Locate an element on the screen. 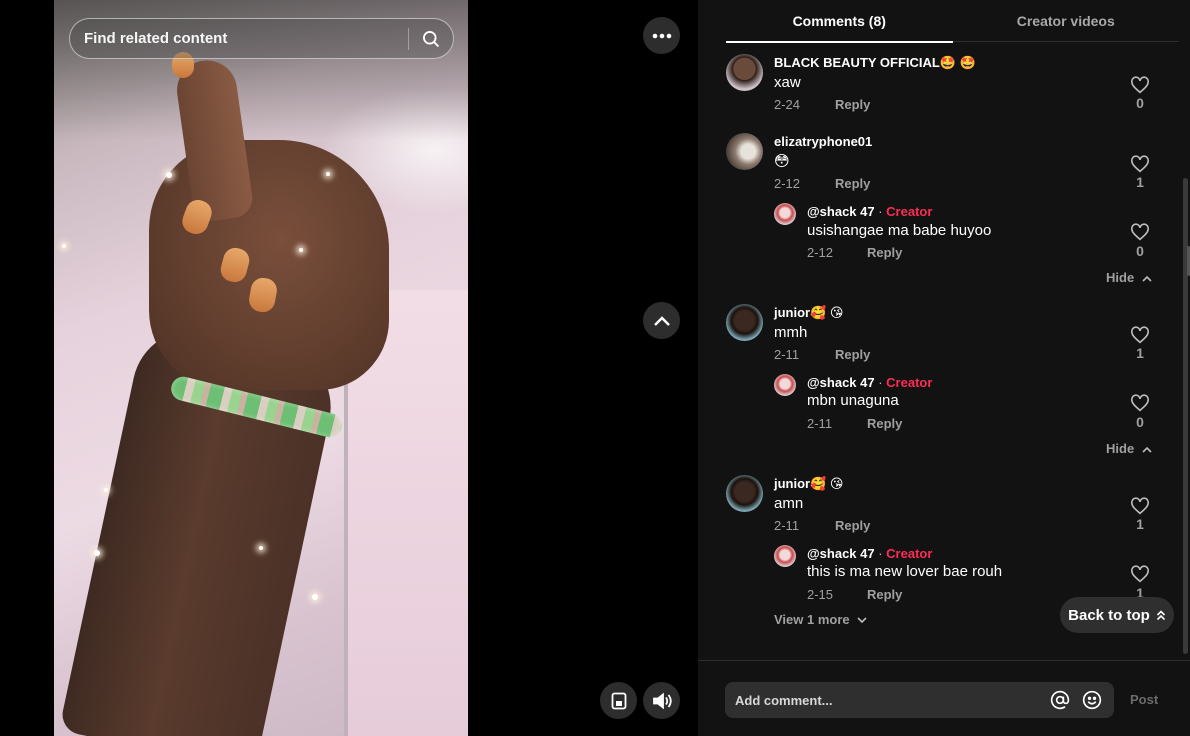 This screenshot has height=736, width=1190. double-chevron-up-icon is located at coordinates (1160, 614).